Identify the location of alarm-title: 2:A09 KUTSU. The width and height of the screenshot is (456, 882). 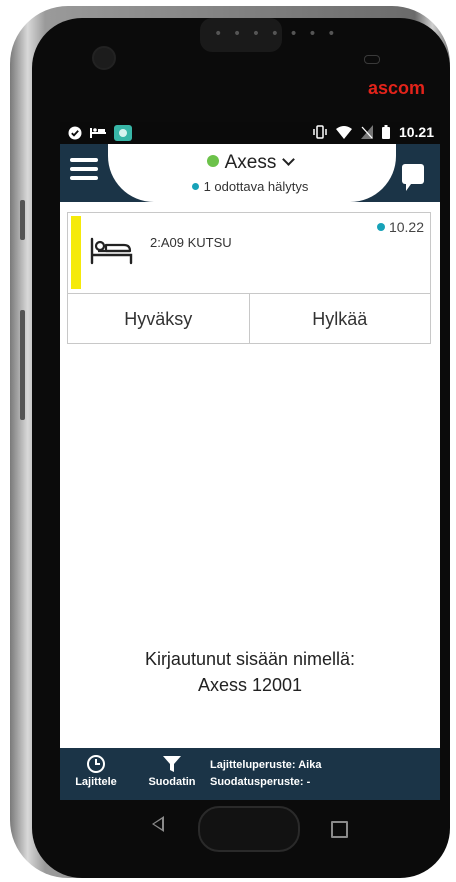
(191, 242).